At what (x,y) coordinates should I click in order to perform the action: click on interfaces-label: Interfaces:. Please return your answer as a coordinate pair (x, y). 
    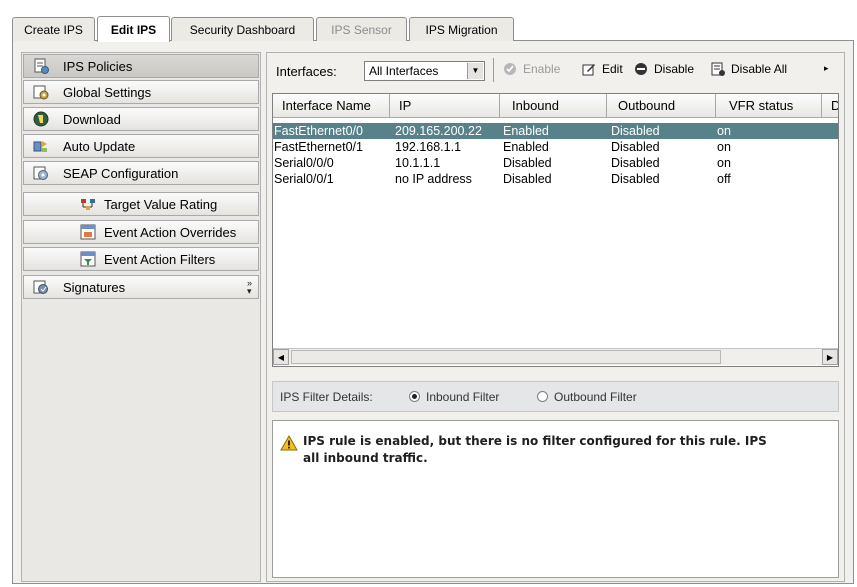
    Looking at the image, I should click on (306, 71).